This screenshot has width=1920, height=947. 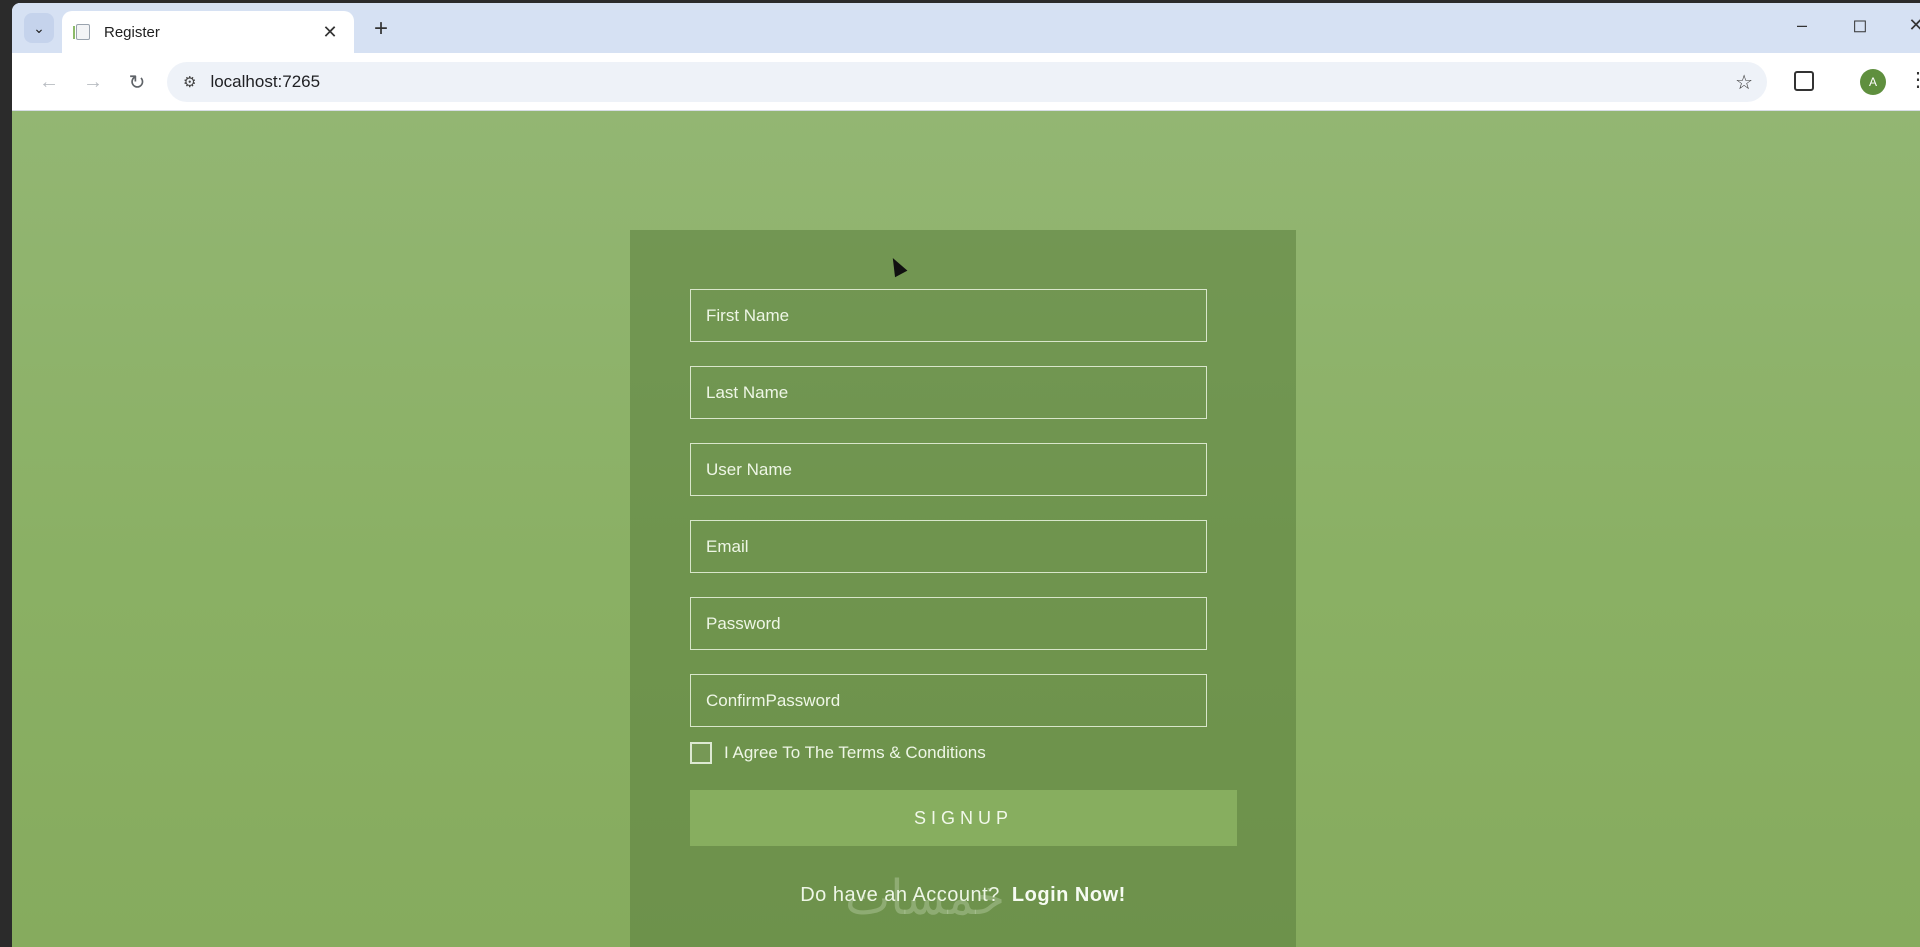 I want to click on last-name-input, so click(x=948, y=392).